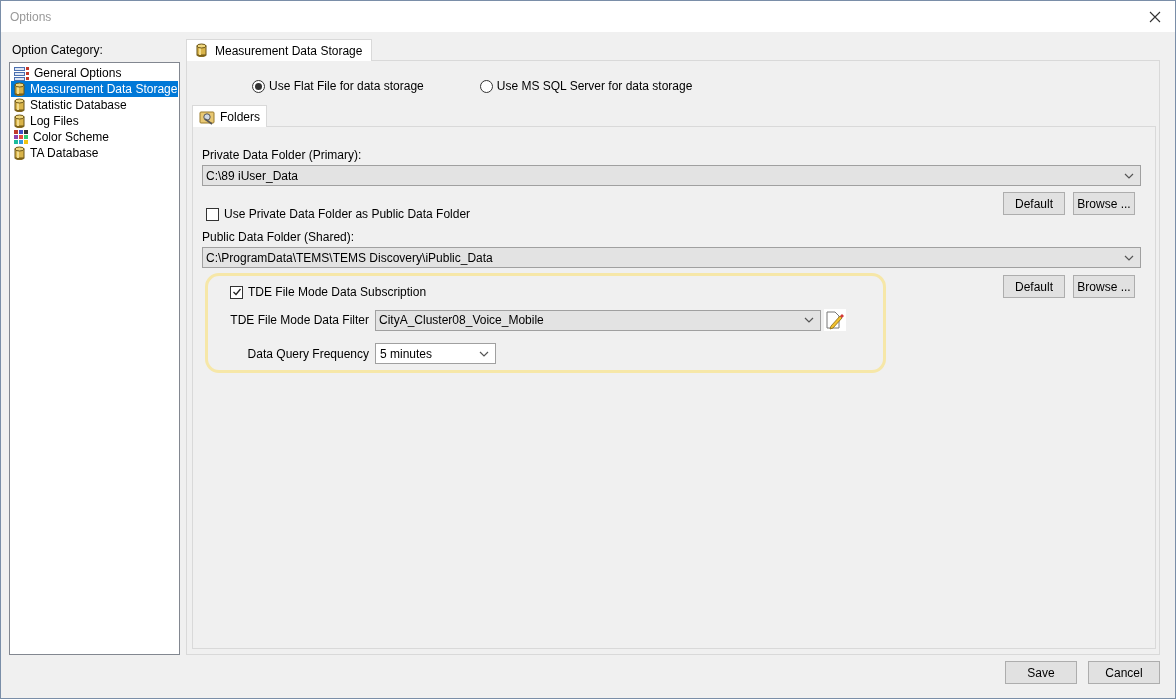  Describe the element at coordinates (300, 320) in the screenshot. I see `field-label: TDE File Mode Data Filter` at that location.